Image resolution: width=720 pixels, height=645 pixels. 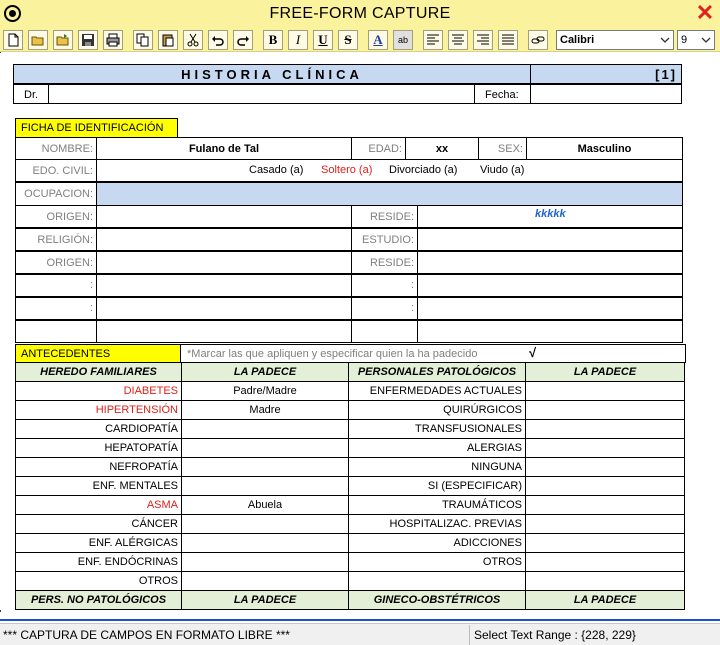 What do you see at coordinates (143, 40) in the screenshot?
I see `copy-icon` at bounding box center [143, 40].